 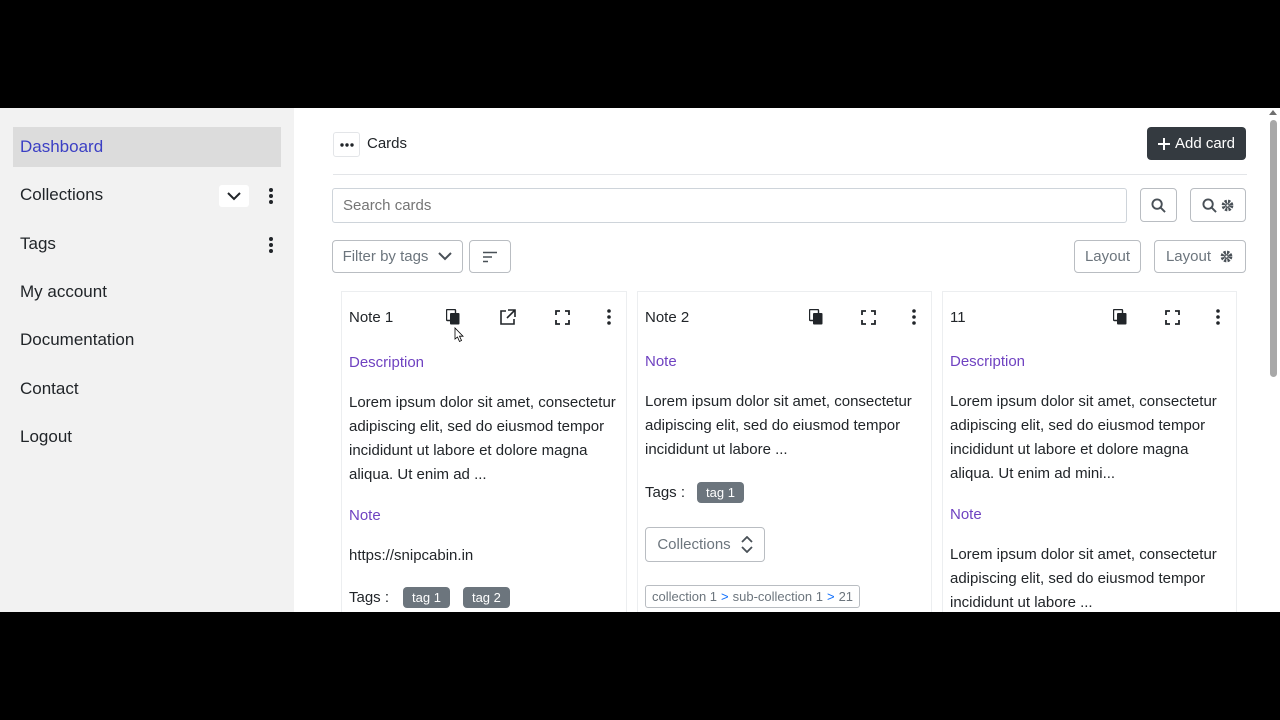 I want to click on open-card-button, so click(x=507, y=317).